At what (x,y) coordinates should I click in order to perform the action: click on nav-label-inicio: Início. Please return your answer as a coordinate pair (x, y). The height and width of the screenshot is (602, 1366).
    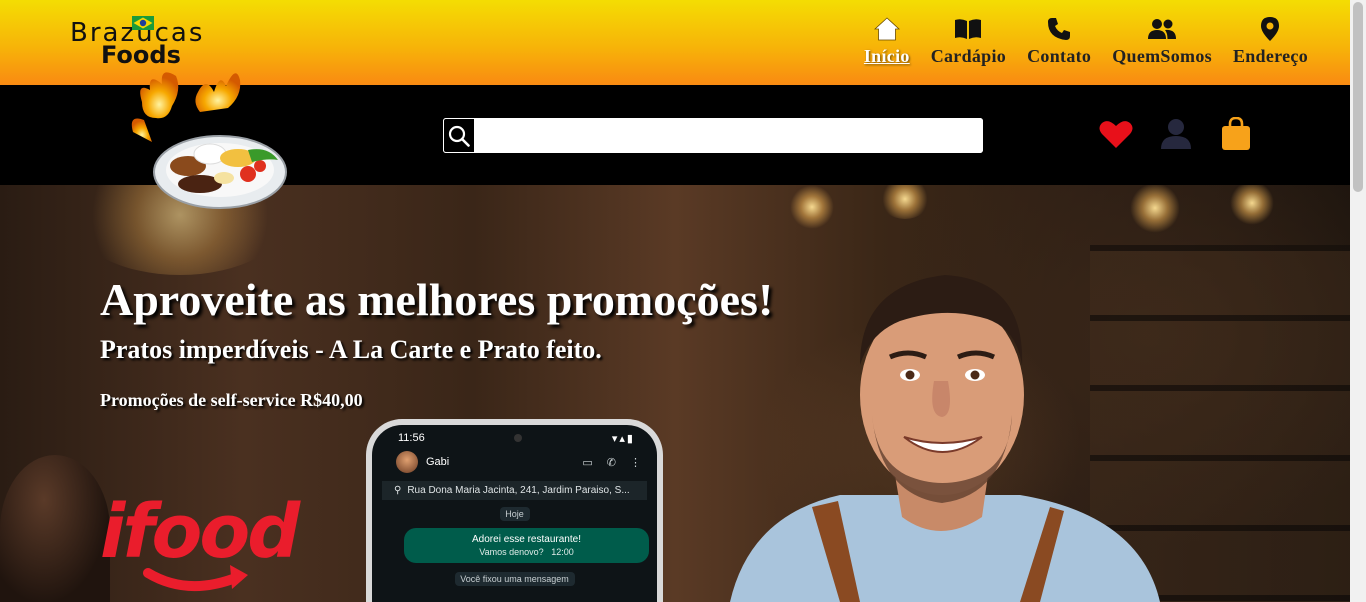
    Looking at the image, I should click on (886, 56).